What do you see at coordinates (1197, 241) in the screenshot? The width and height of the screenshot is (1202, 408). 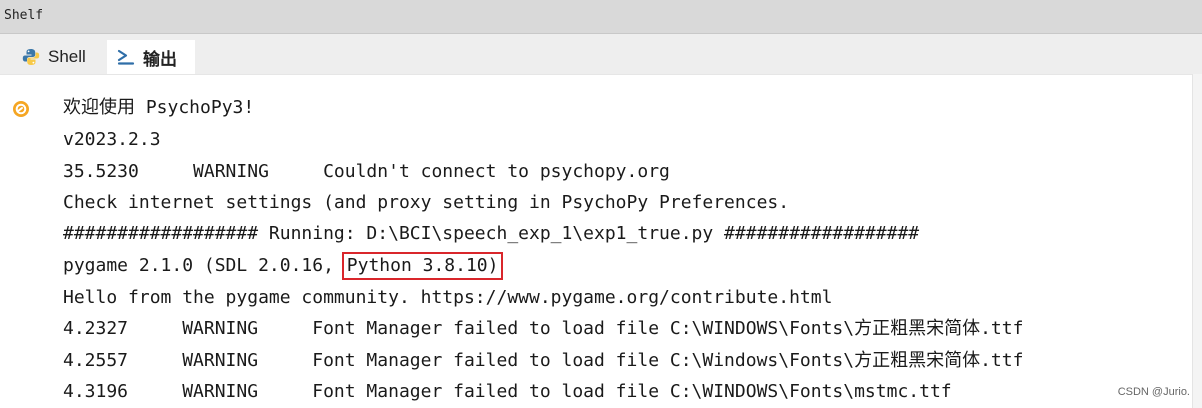 I see `vertical-scrollbar` at bounding box center [1197, 241].